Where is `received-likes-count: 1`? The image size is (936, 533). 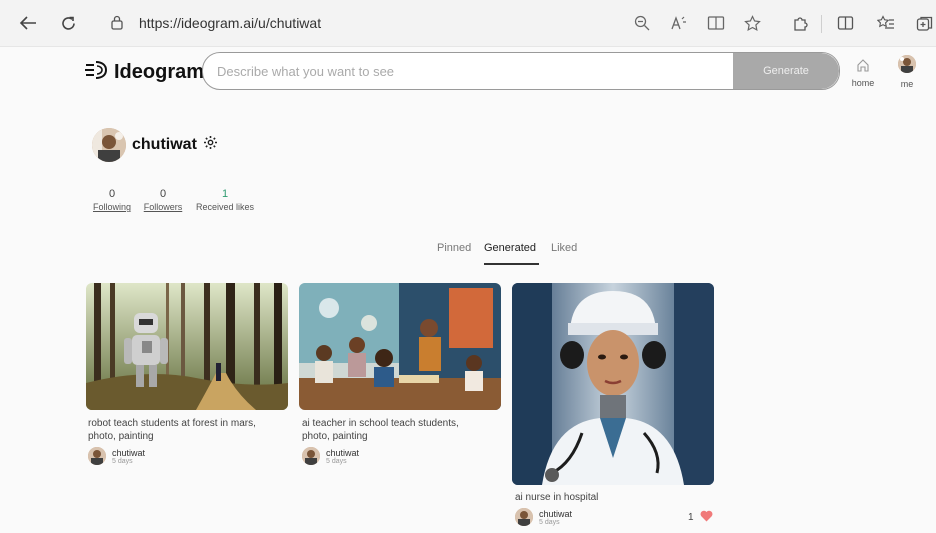
received-likes-count: 1 is located at coordinates (225, 194).